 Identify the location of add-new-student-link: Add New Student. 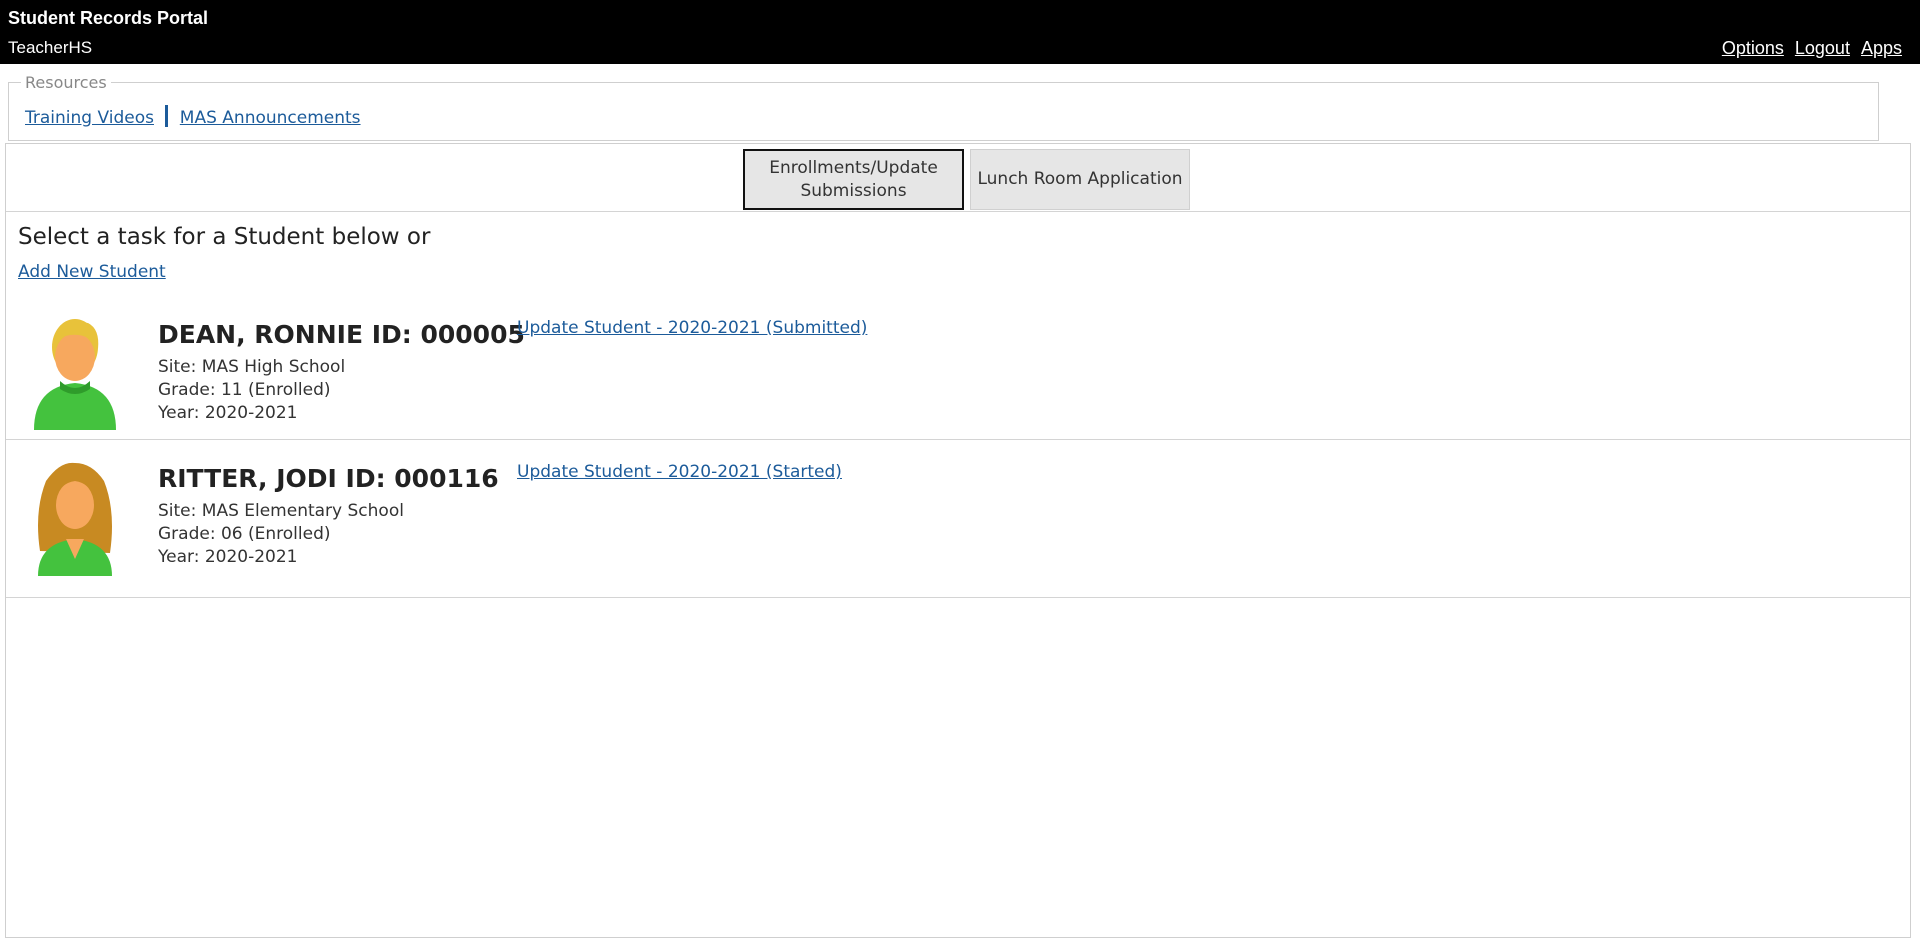
(92, 272).